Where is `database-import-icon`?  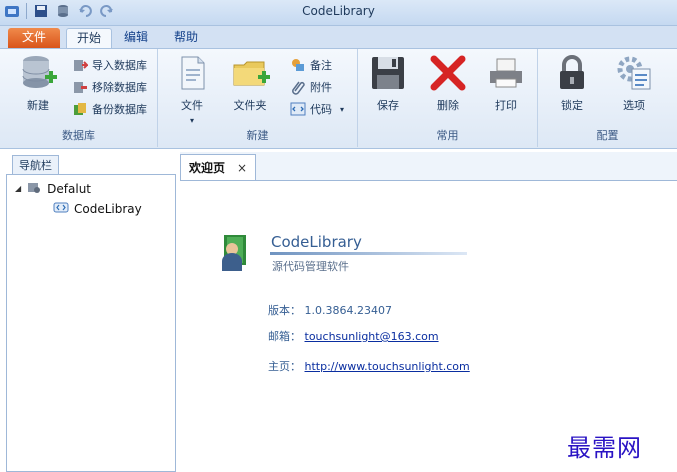 database-import-icon is located at coordinates (80, 65).